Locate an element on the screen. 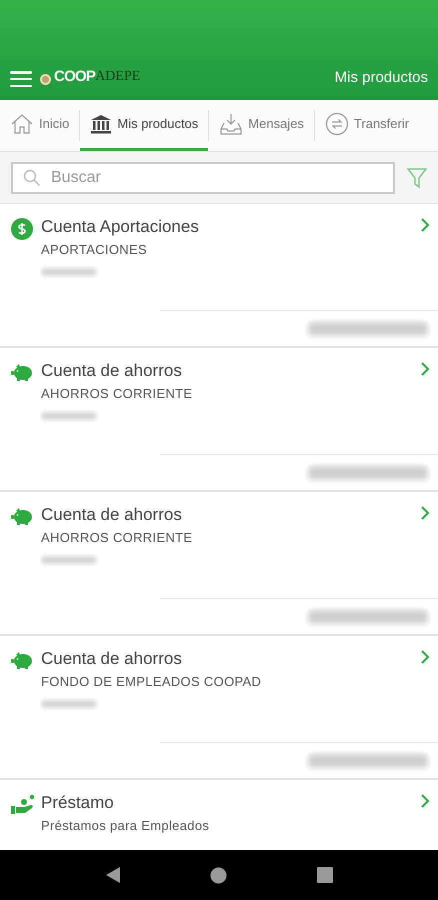 The image size is (438, 900). hand-coin-icon is located at coordinates (24, 805).